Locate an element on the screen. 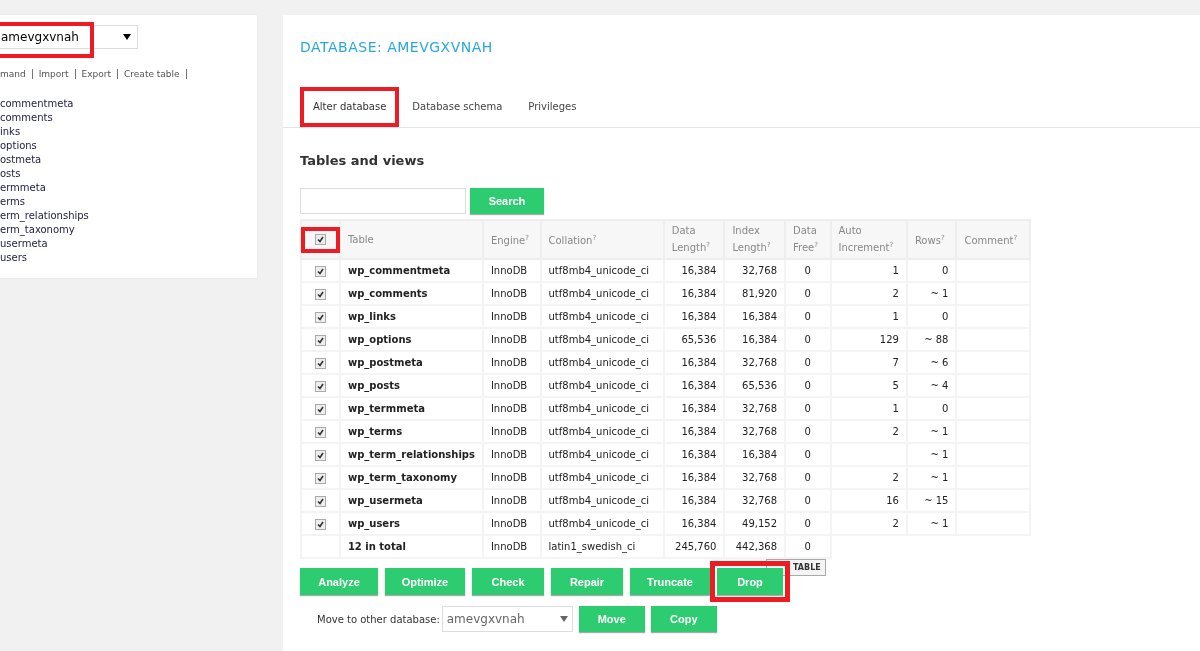 The height and width of the screenshot is (651, 1200). table-name-cell: wp_postmeta is located at coordinates (411, 363).